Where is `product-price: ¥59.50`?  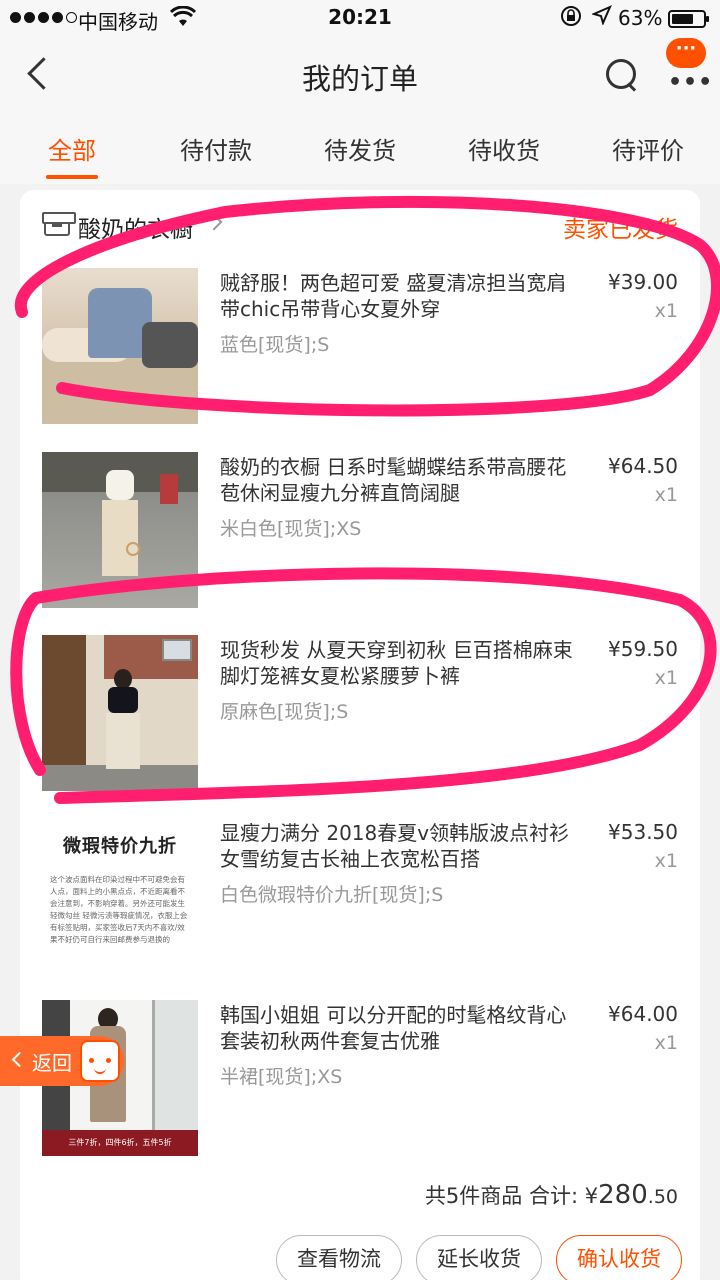 product-price: ¥59.50 is located at coordinates (643, 649).